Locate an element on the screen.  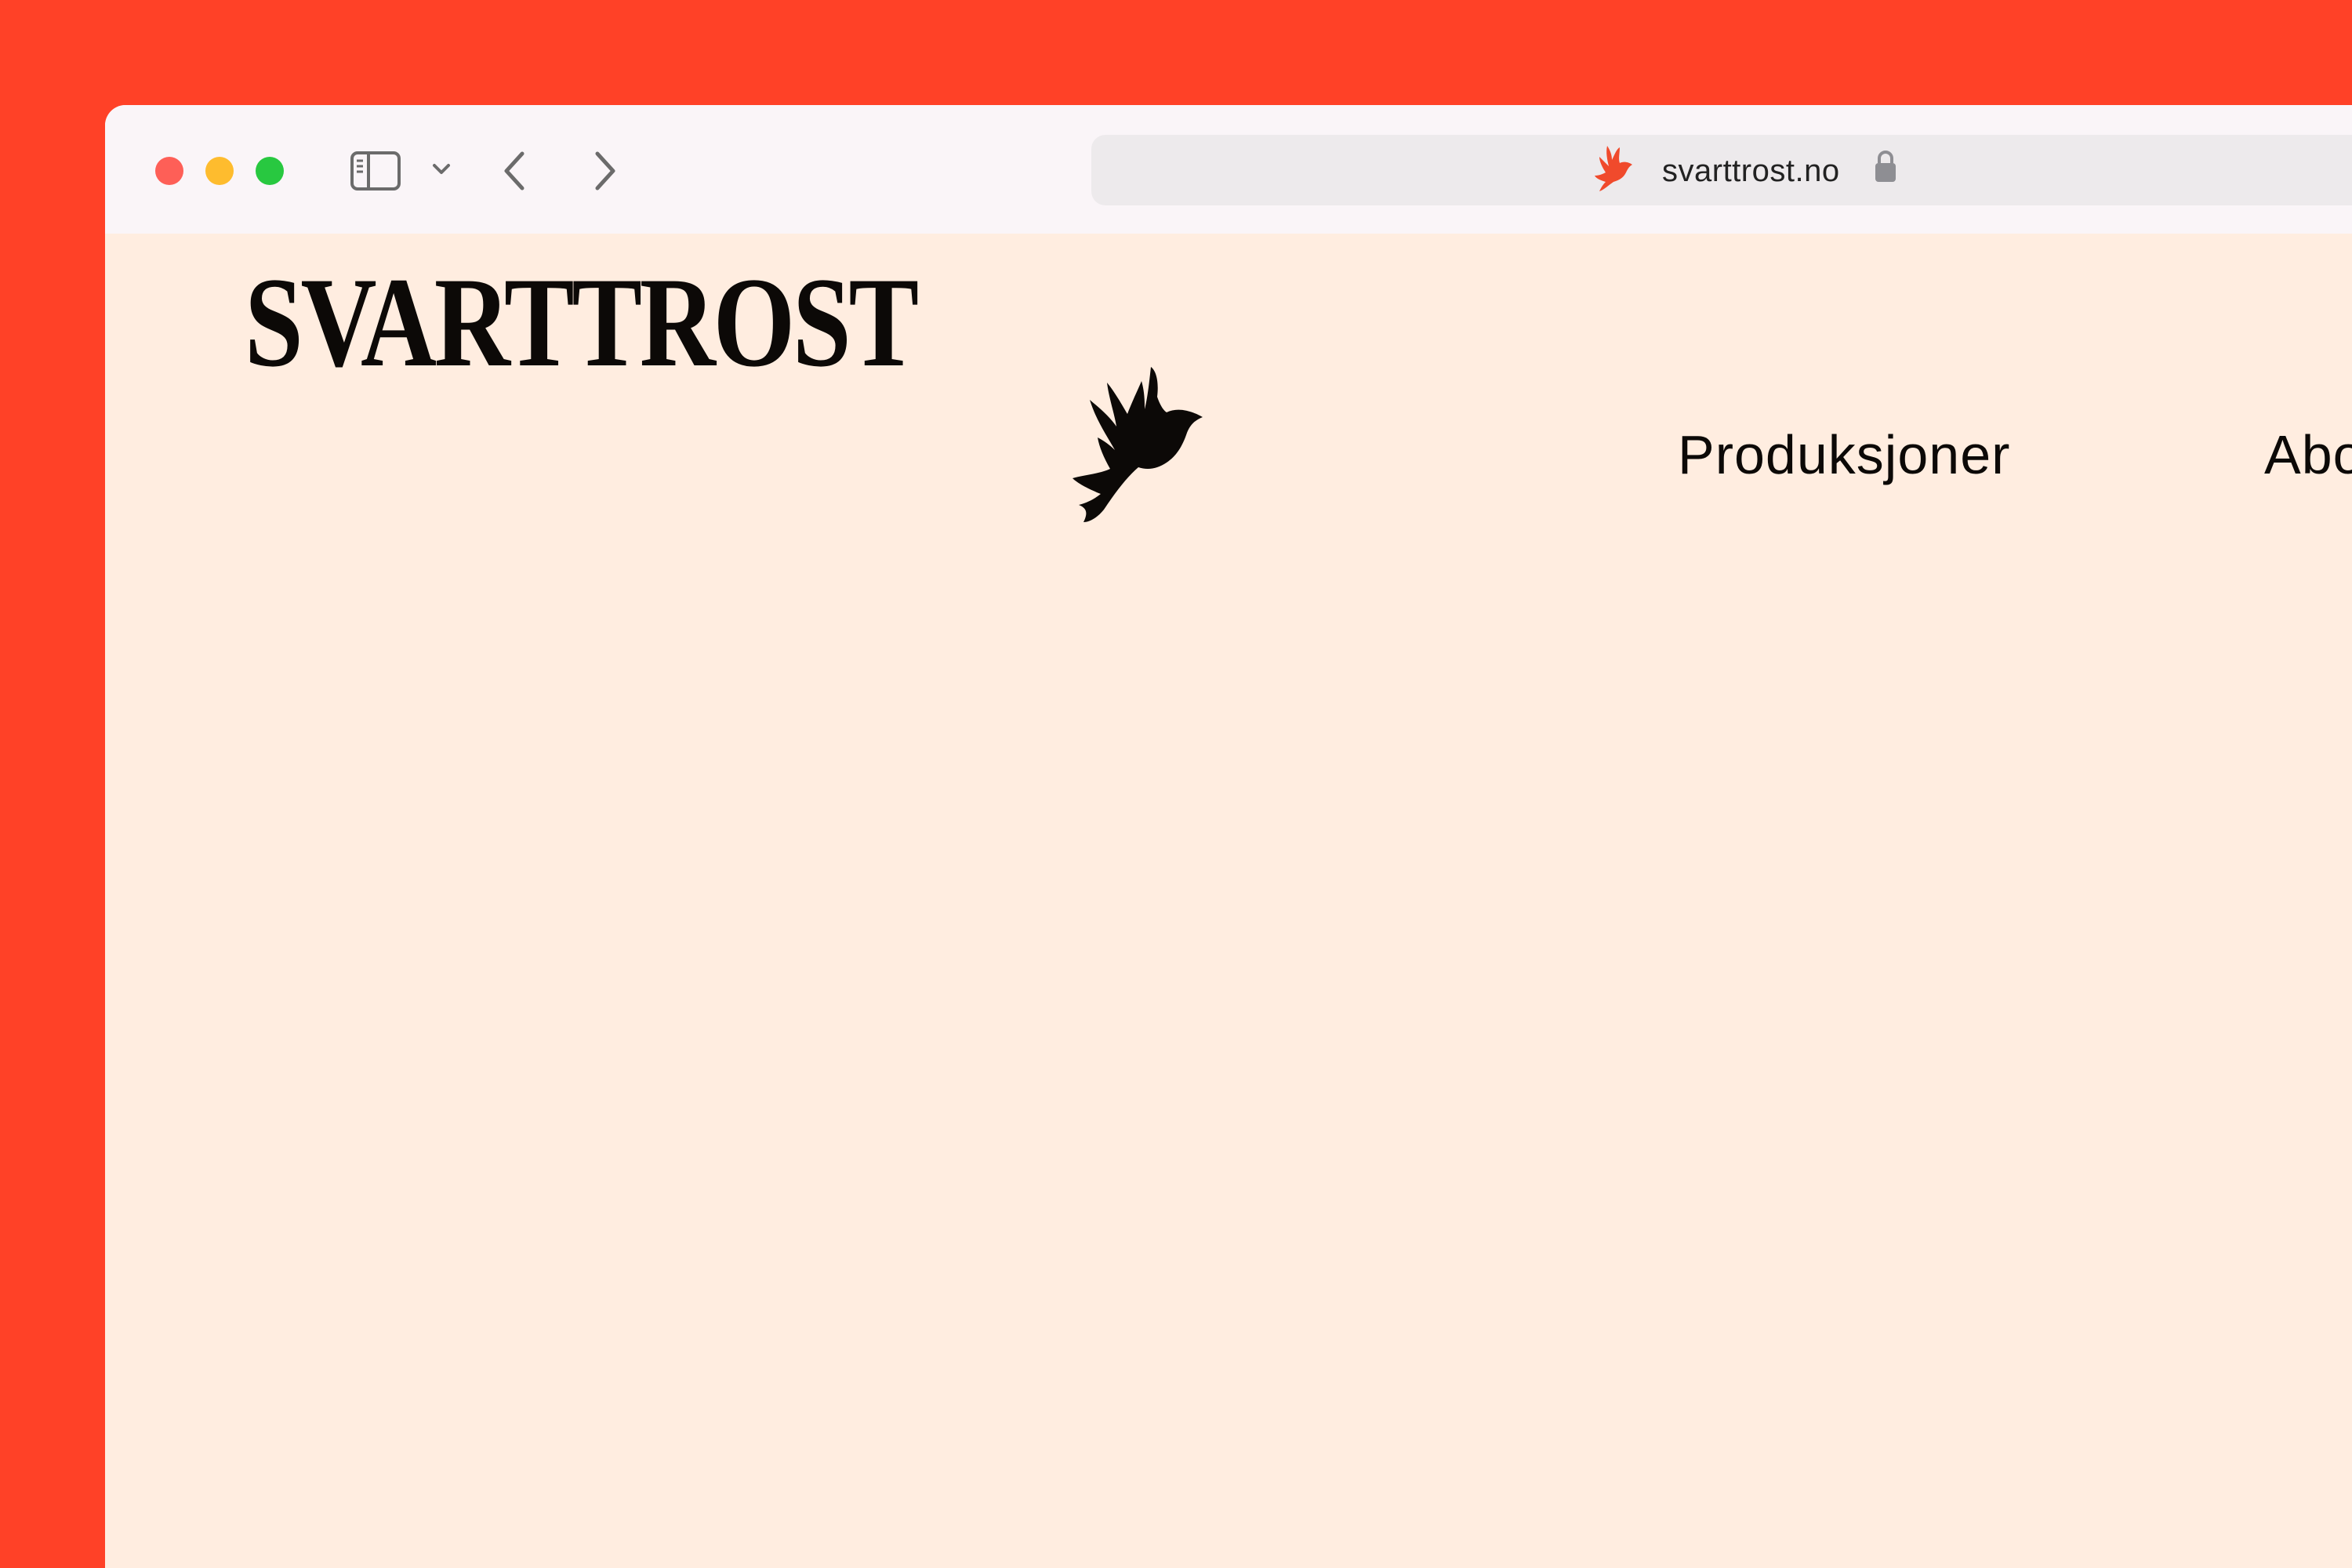
bird-icon is located at coordinates (1613, 168).